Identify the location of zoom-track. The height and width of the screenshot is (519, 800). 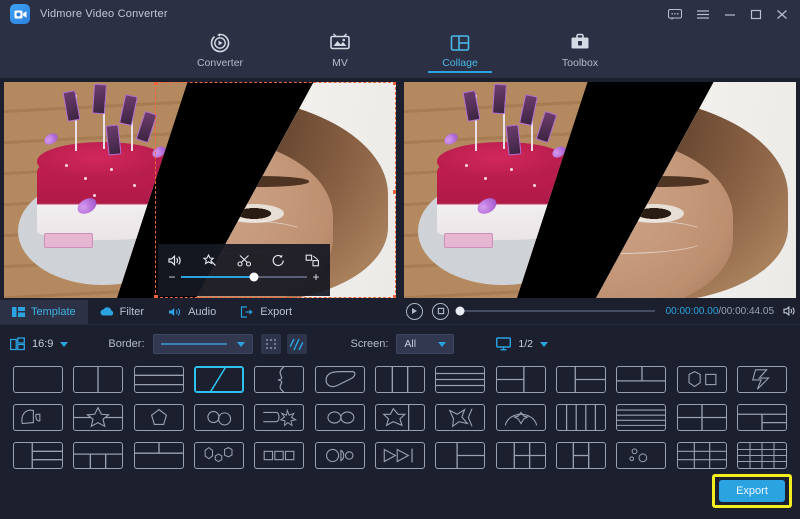
(244, 277).